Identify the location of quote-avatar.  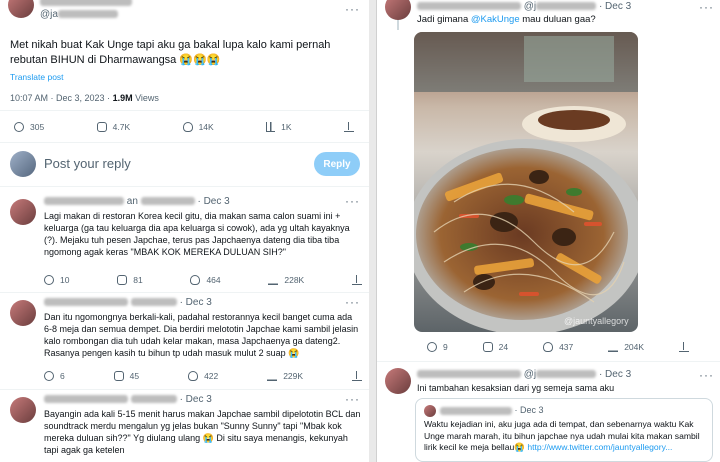
(430, 411).